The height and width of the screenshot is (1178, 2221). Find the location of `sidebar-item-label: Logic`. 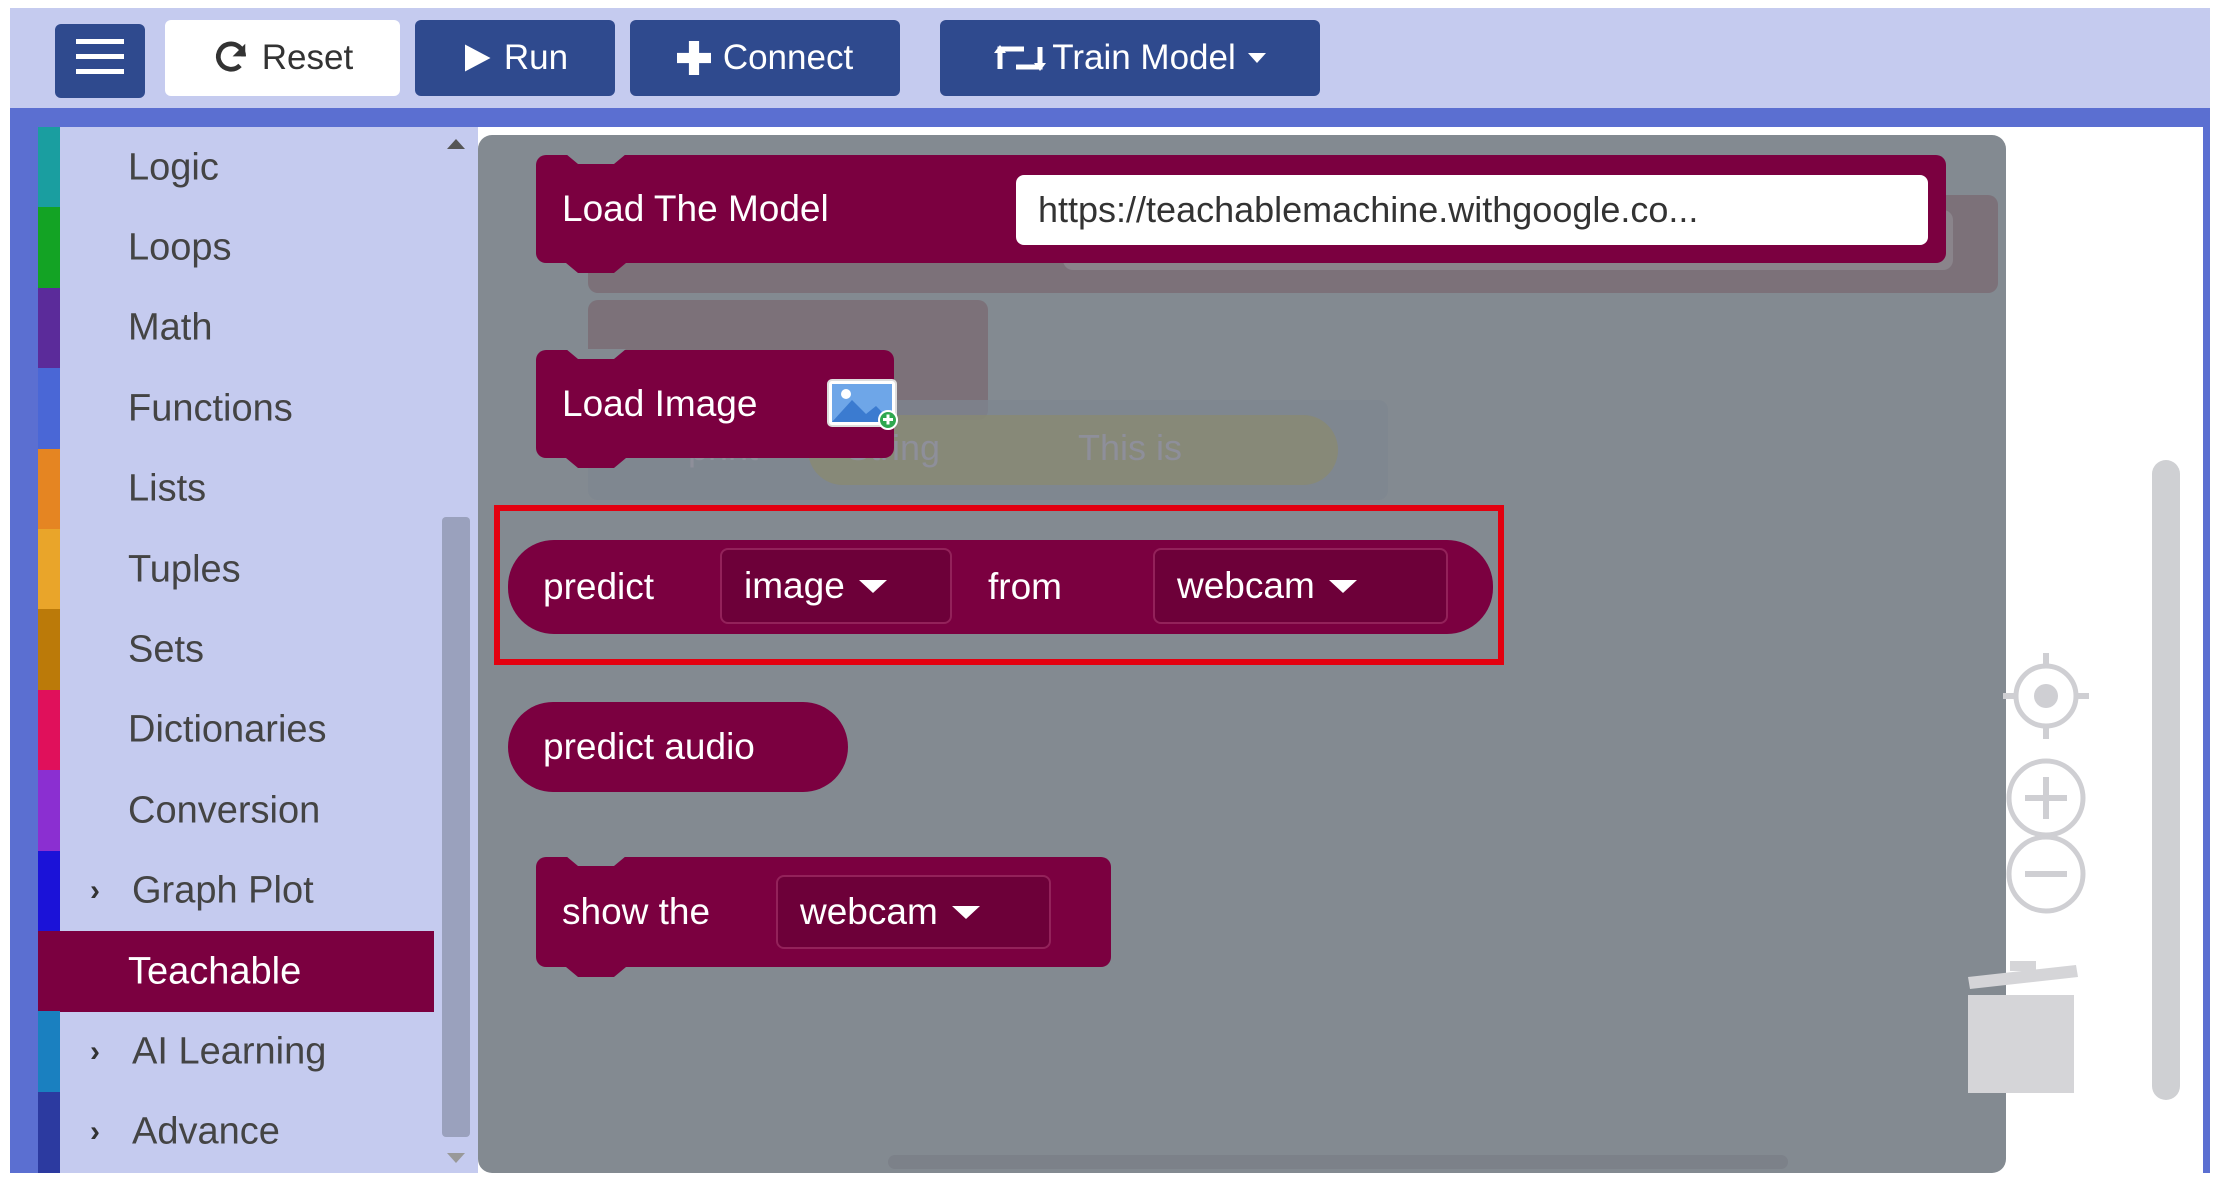

sidebar-item-label: Logic is located at coordinates (173, 167).